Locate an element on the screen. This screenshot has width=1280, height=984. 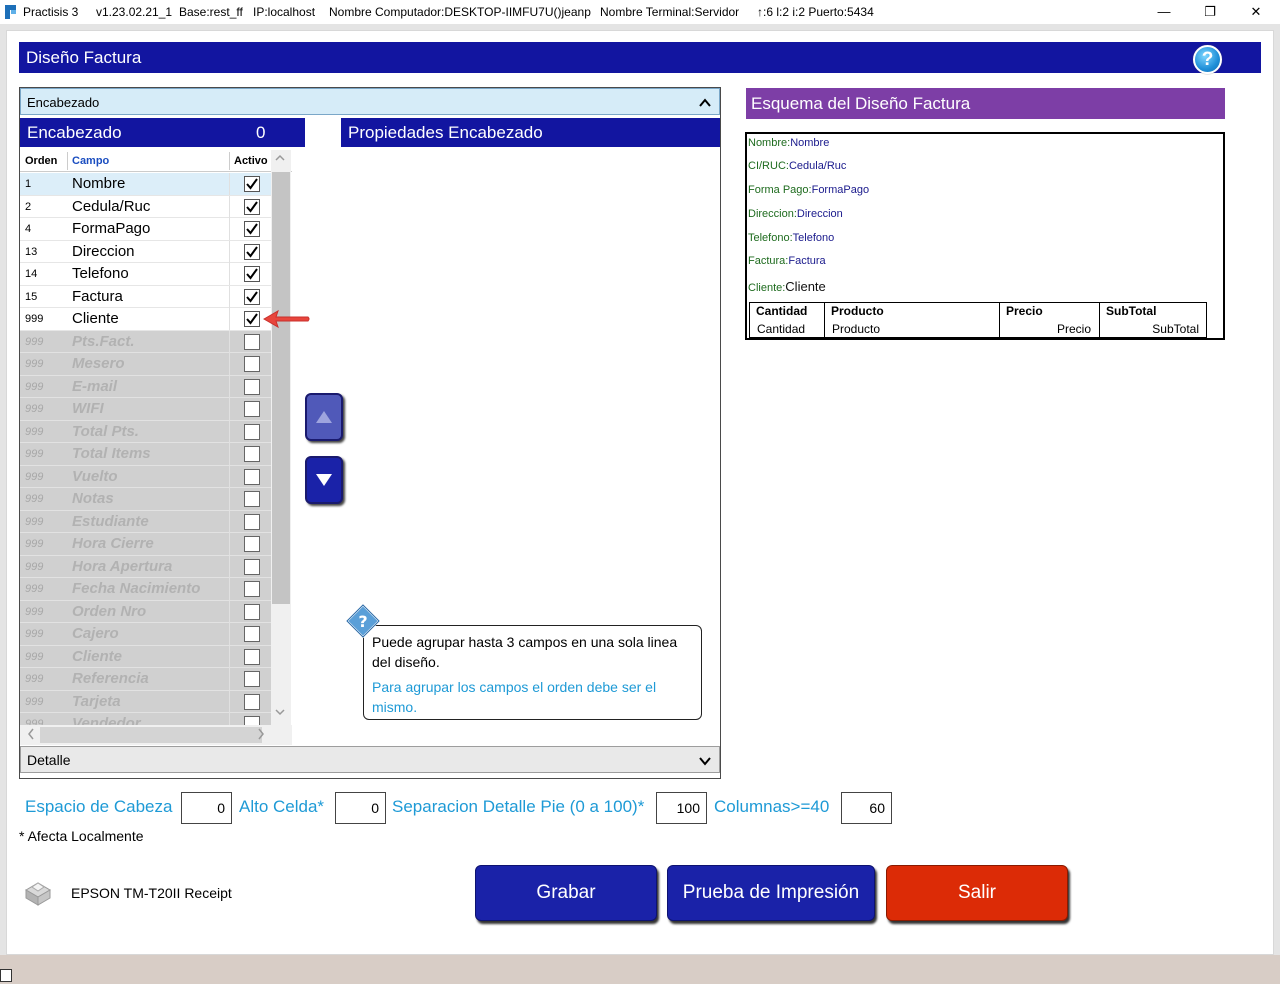
row-campo: Telefono is located at coordinates (100, 273).